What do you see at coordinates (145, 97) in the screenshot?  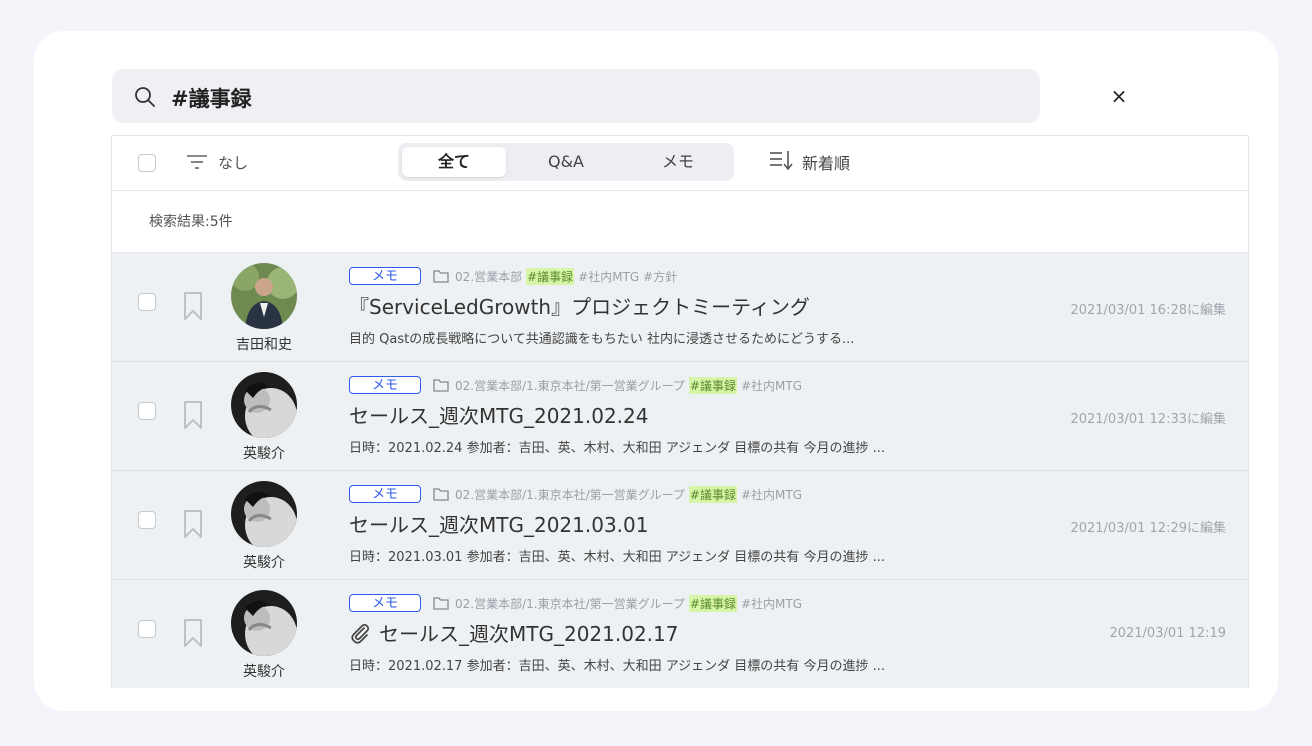 I see `search-icon` at bounding box center [145, 97].